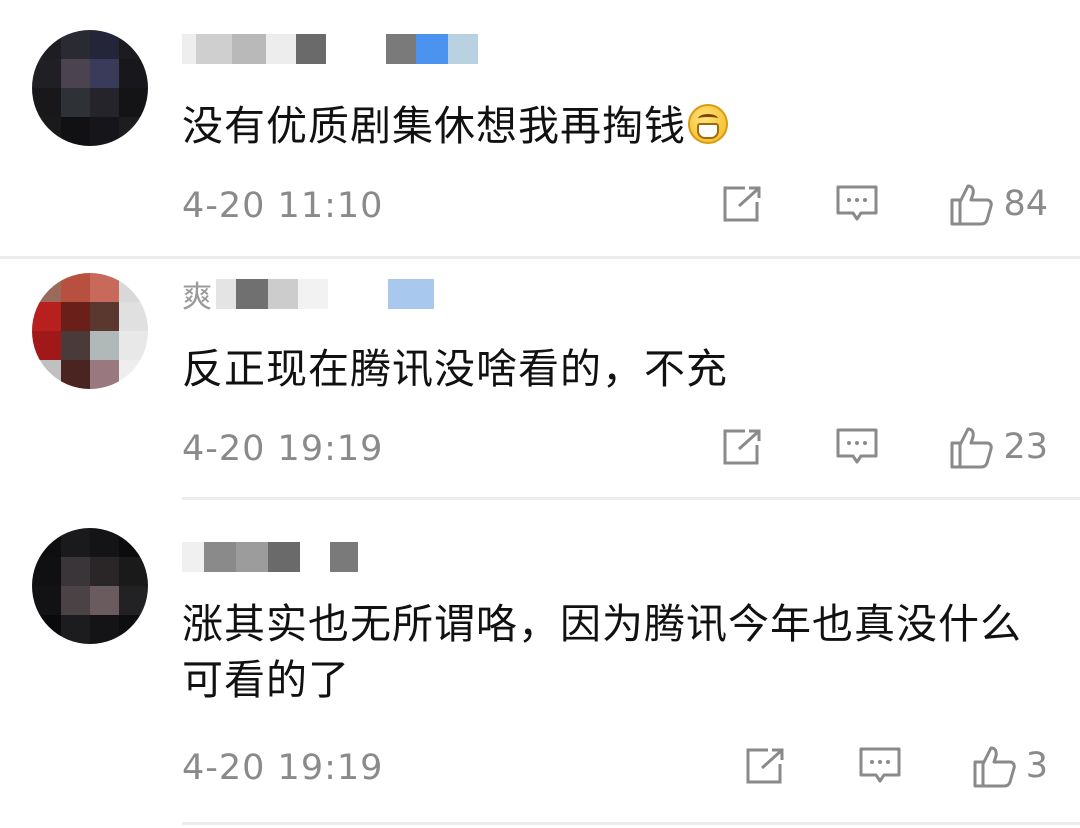 This screenshot has height=828, width=1080. Describe the element at coordinates (283, 206) in the screenshot. I see `comment-time: 4-20 11:10` at that location.